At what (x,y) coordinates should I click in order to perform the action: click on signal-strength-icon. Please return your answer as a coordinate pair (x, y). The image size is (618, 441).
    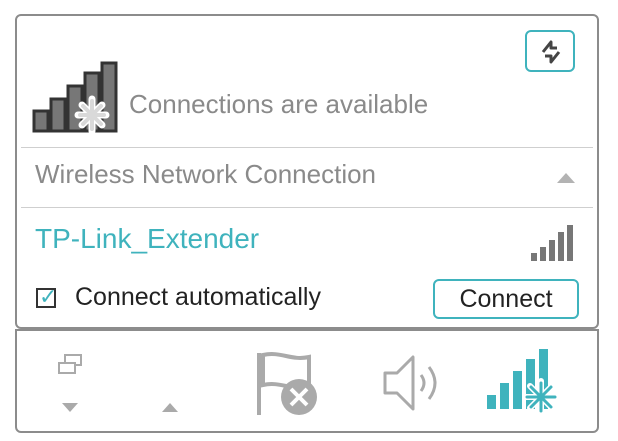
    Looking at the image, I should click on (552, 243).